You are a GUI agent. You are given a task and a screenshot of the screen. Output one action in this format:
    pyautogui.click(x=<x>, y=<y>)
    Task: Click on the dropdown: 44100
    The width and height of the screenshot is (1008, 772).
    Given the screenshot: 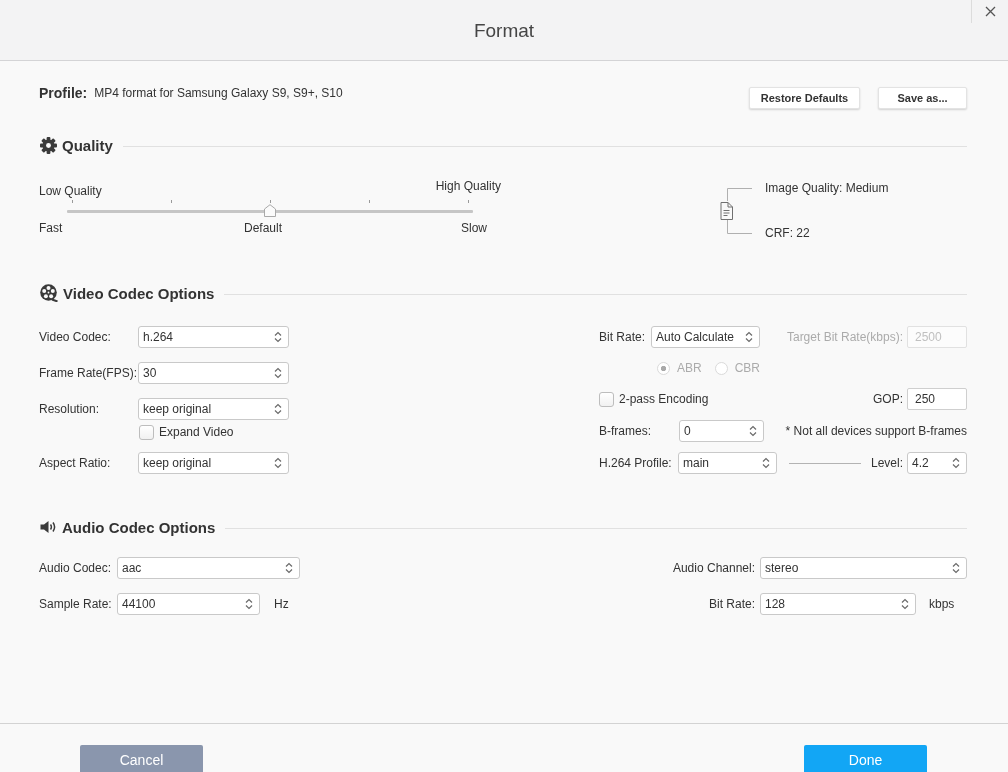 What is the action you would take?
    pyautogui.click(x=188, y=604)
    